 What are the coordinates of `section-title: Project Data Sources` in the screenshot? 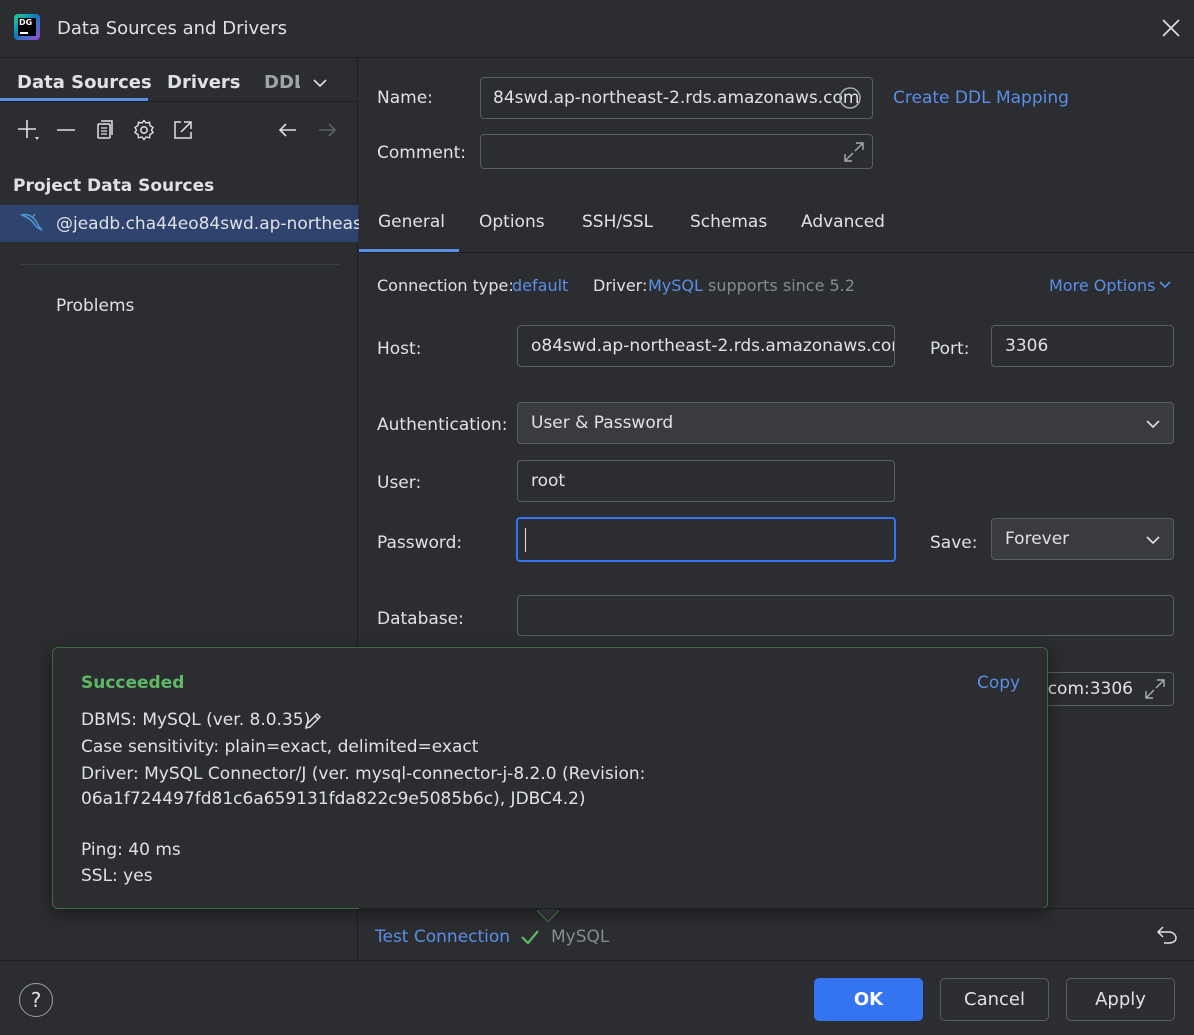 It's located at (114, 186).